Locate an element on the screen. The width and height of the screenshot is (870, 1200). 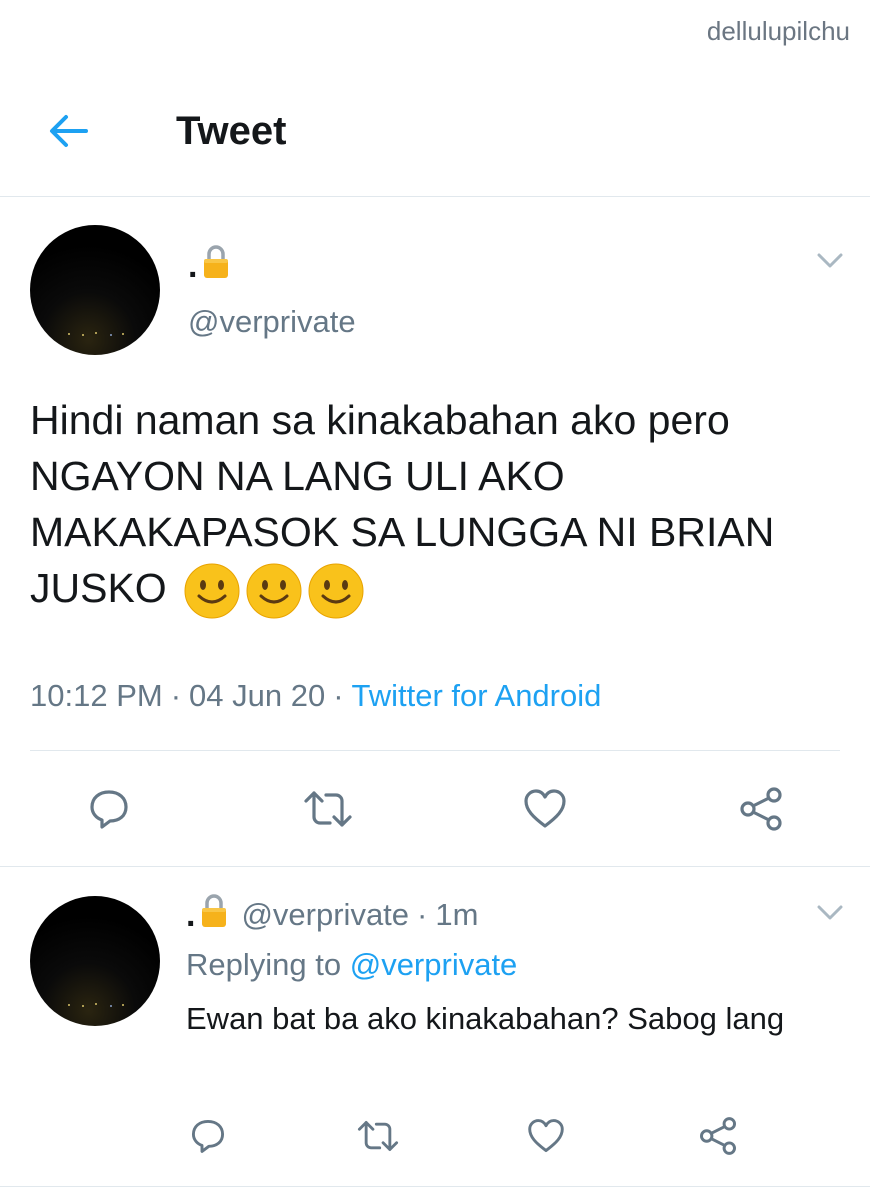
top-app-bar: Tweet is located at coordinates (435, 133).